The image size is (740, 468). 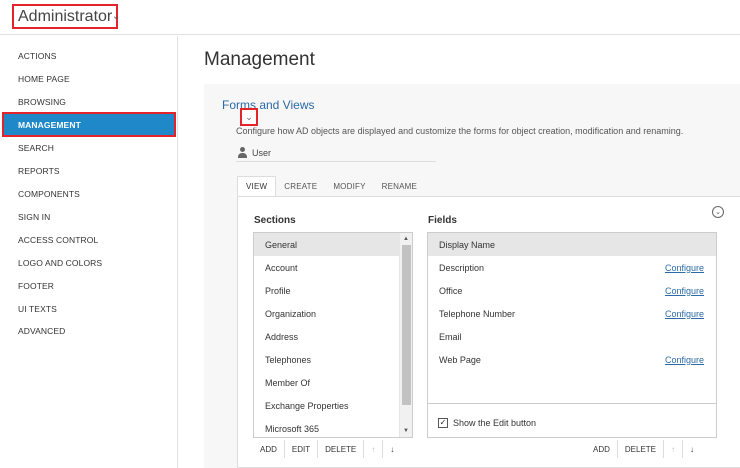 I want to click on sidebar-item-ui-texts: UI TEXTS, so click(x=89, y=308).